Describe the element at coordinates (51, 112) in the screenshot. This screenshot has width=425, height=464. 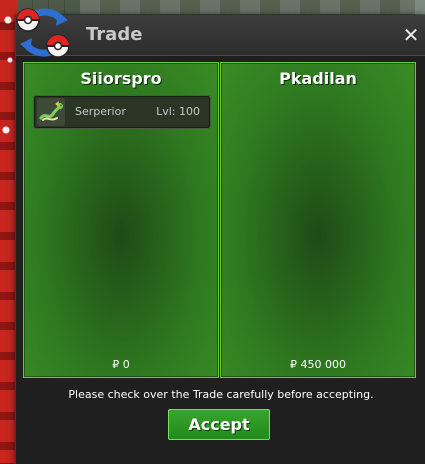
I see `serperior-icon` at that location.